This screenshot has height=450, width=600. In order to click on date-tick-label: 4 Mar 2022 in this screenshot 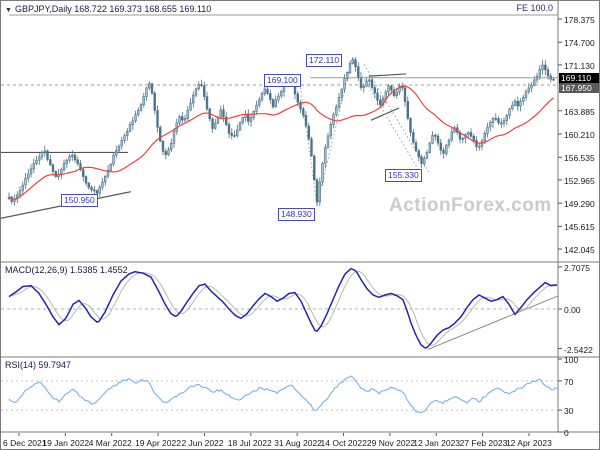, I will do `click(110, 443)`.